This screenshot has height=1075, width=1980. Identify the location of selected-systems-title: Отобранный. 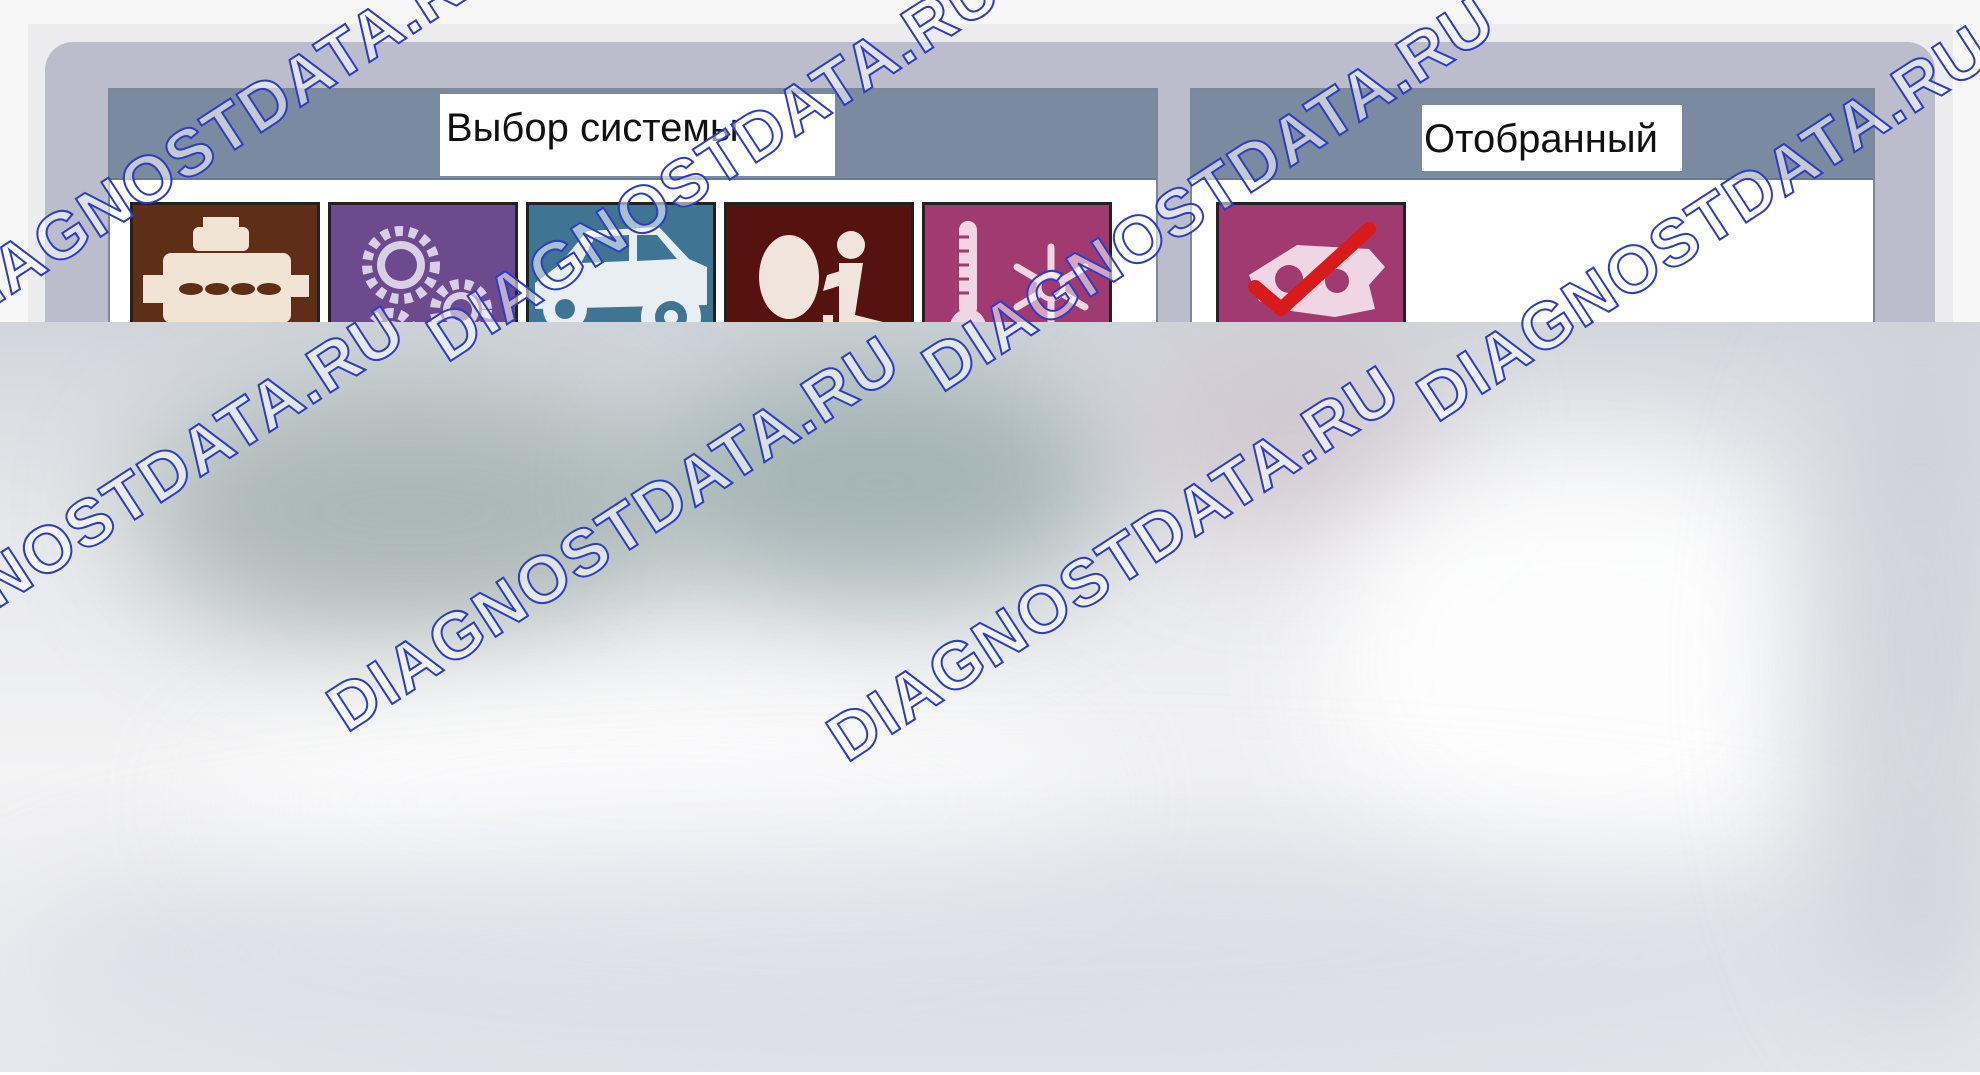
(1552, 138).